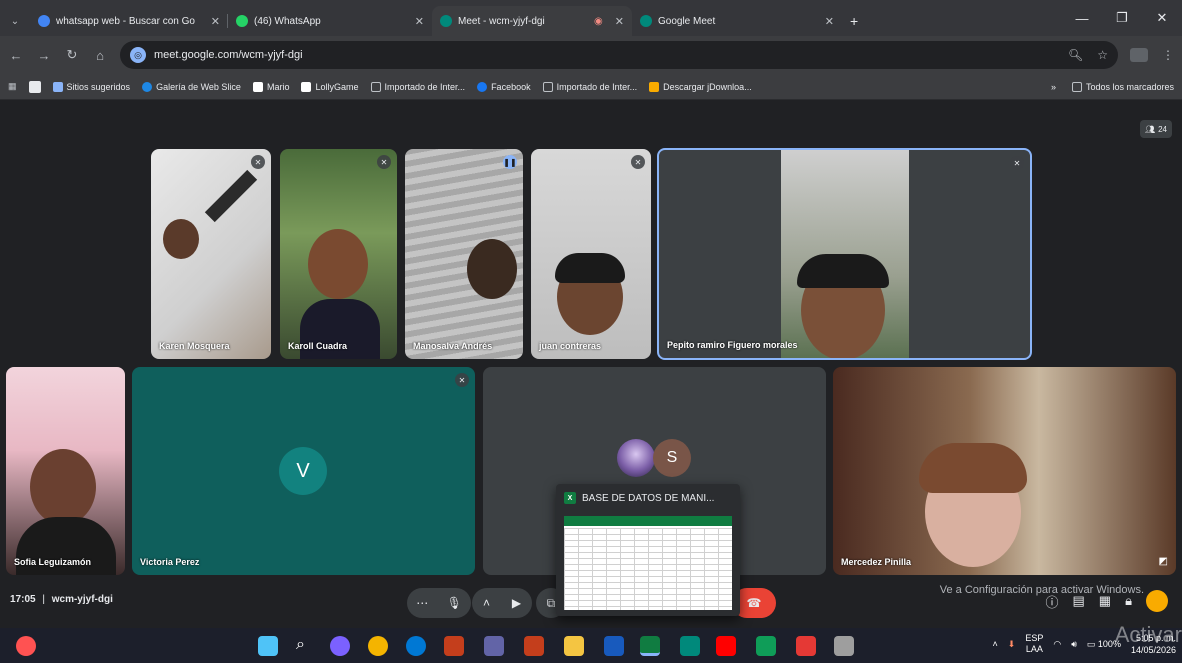  Describe the element at coordinates (516, 603) in the screenshot. I see `camera-icon: ▶` at that location.